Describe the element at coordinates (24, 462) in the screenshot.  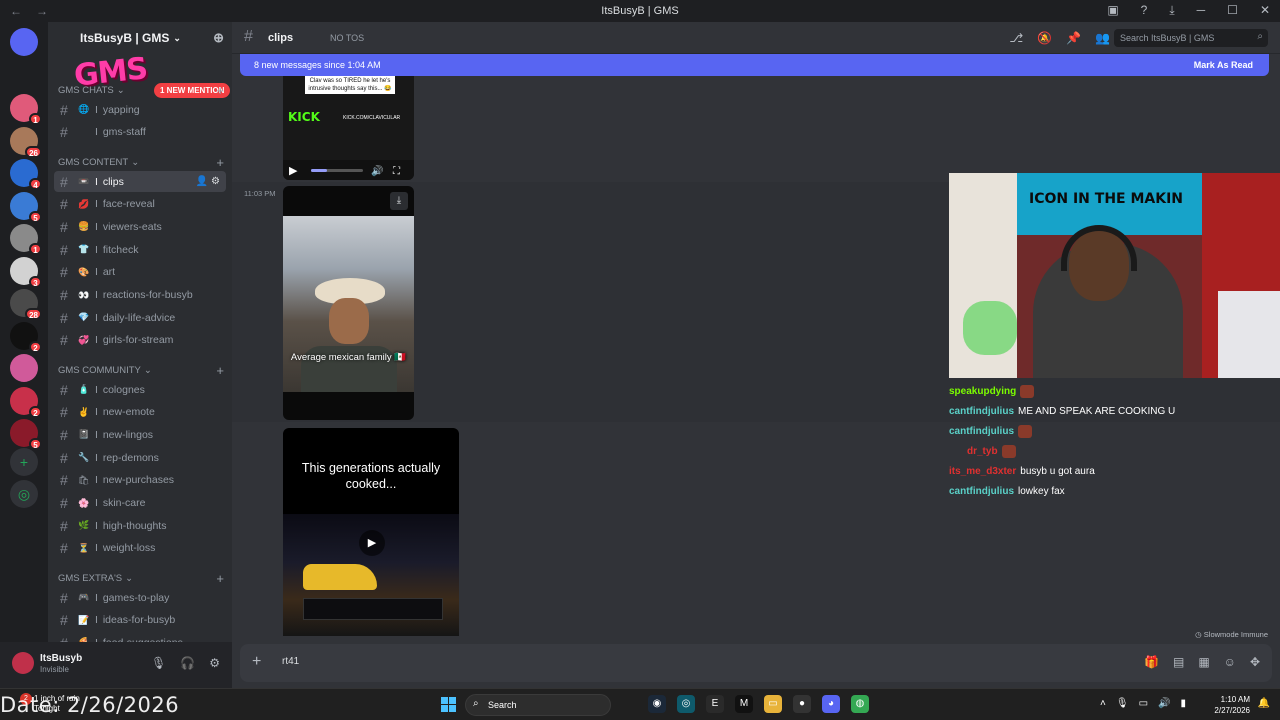
I see `add-server-button: +` at that location.